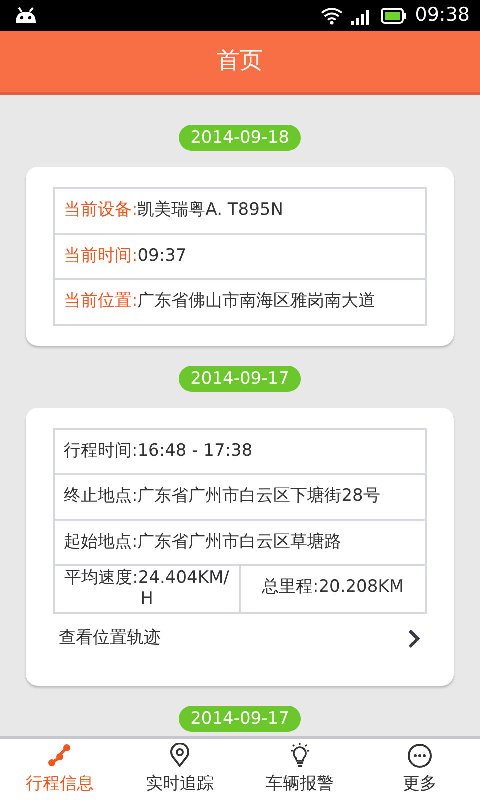  What do you see at coordinates (222, 496) in the screenshot?
I see `info-text: 终止地点:广东省广州市白云区下塘街28号` at bounding box center [222, 496].